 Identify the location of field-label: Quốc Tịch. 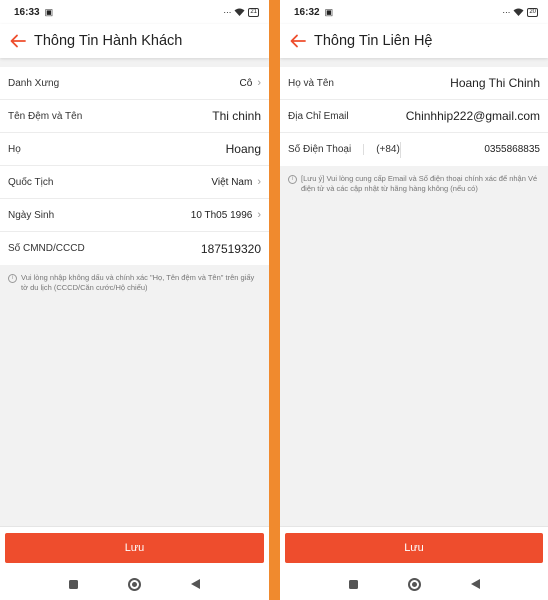
(31, 182).